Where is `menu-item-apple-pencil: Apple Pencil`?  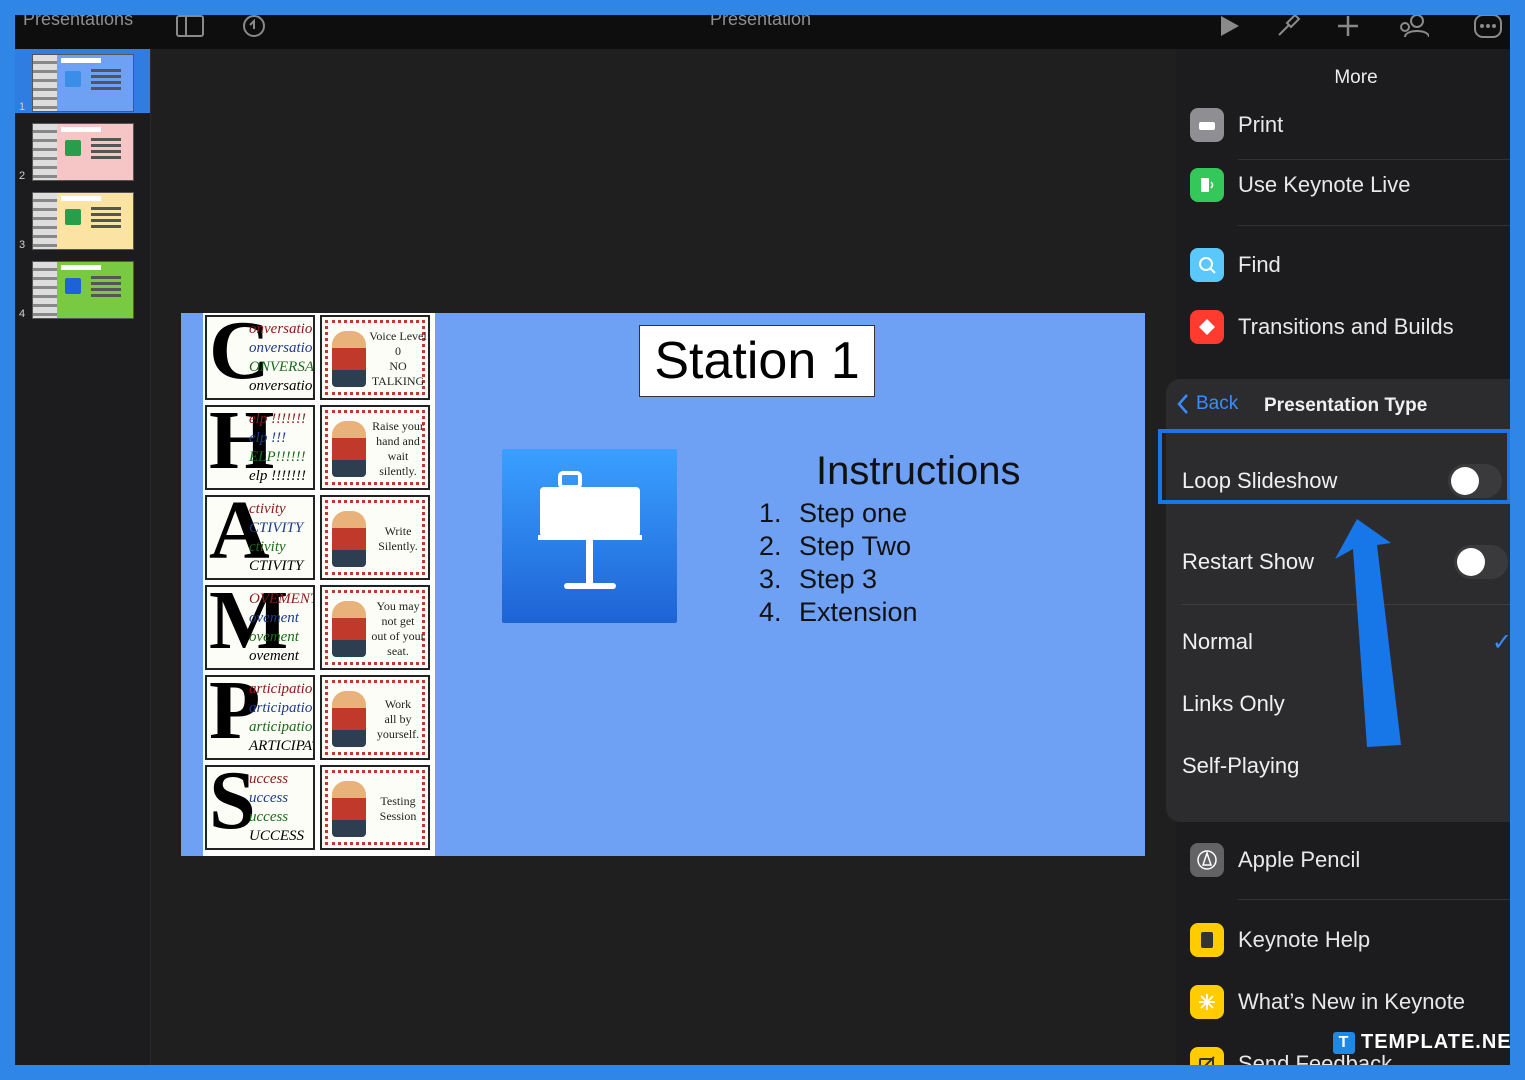
menu-item-apple-pencil: Apple Pencil is located at coordinates (1350, 860).